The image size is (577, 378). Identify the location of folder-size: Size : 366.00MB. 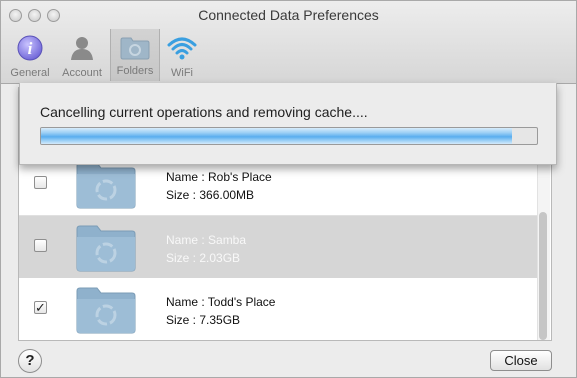
(210, 195).